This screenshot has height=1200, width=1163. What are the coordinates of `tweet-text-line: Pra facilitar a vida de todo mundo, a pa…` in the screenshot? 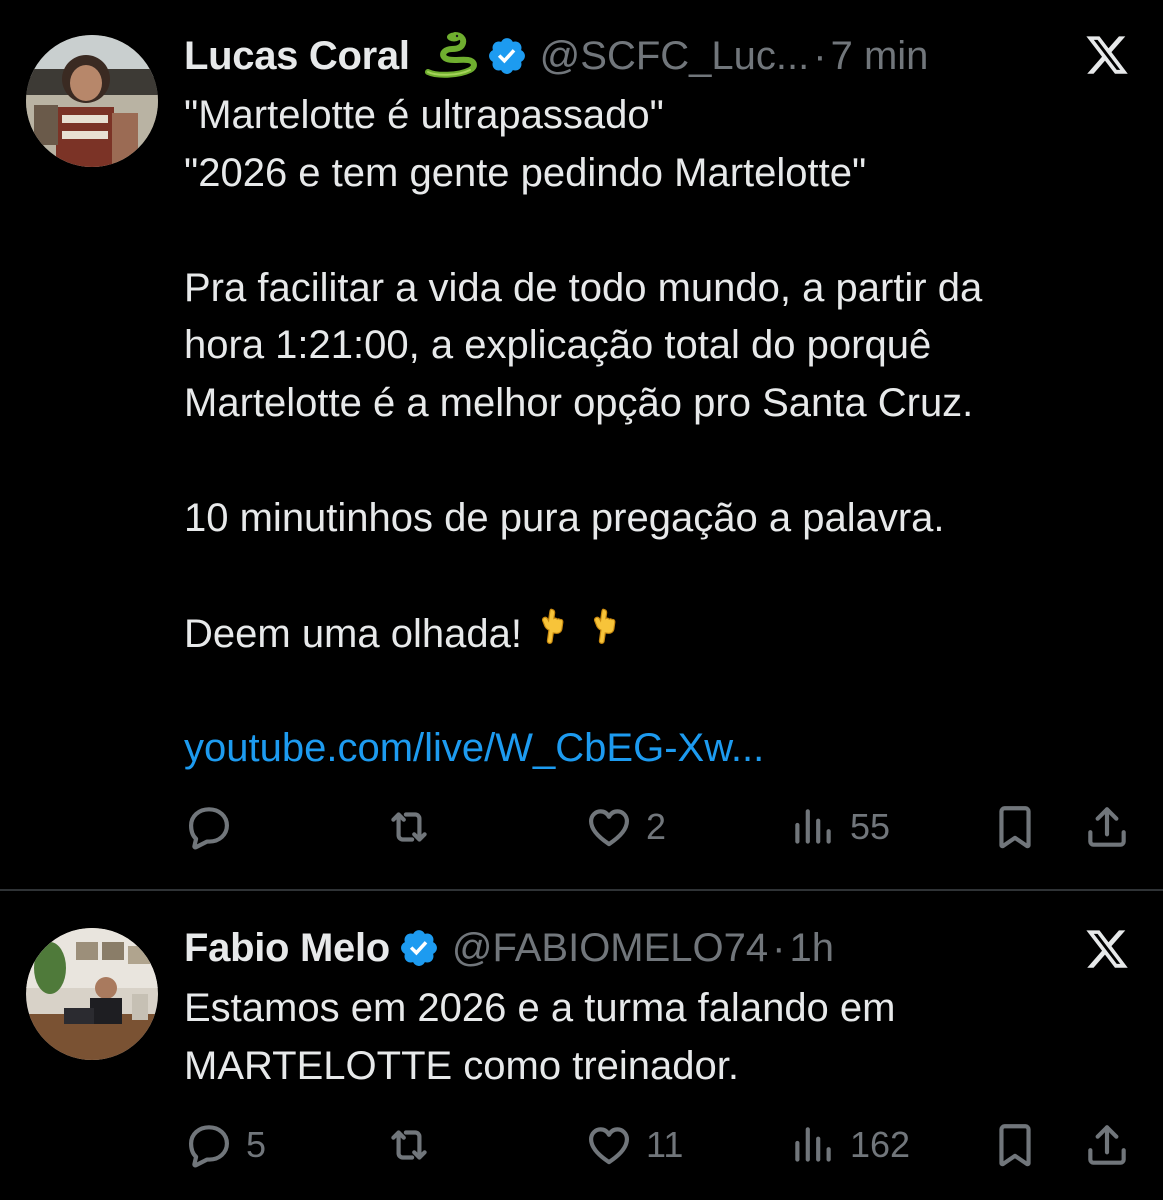 It's located at (583, 287).